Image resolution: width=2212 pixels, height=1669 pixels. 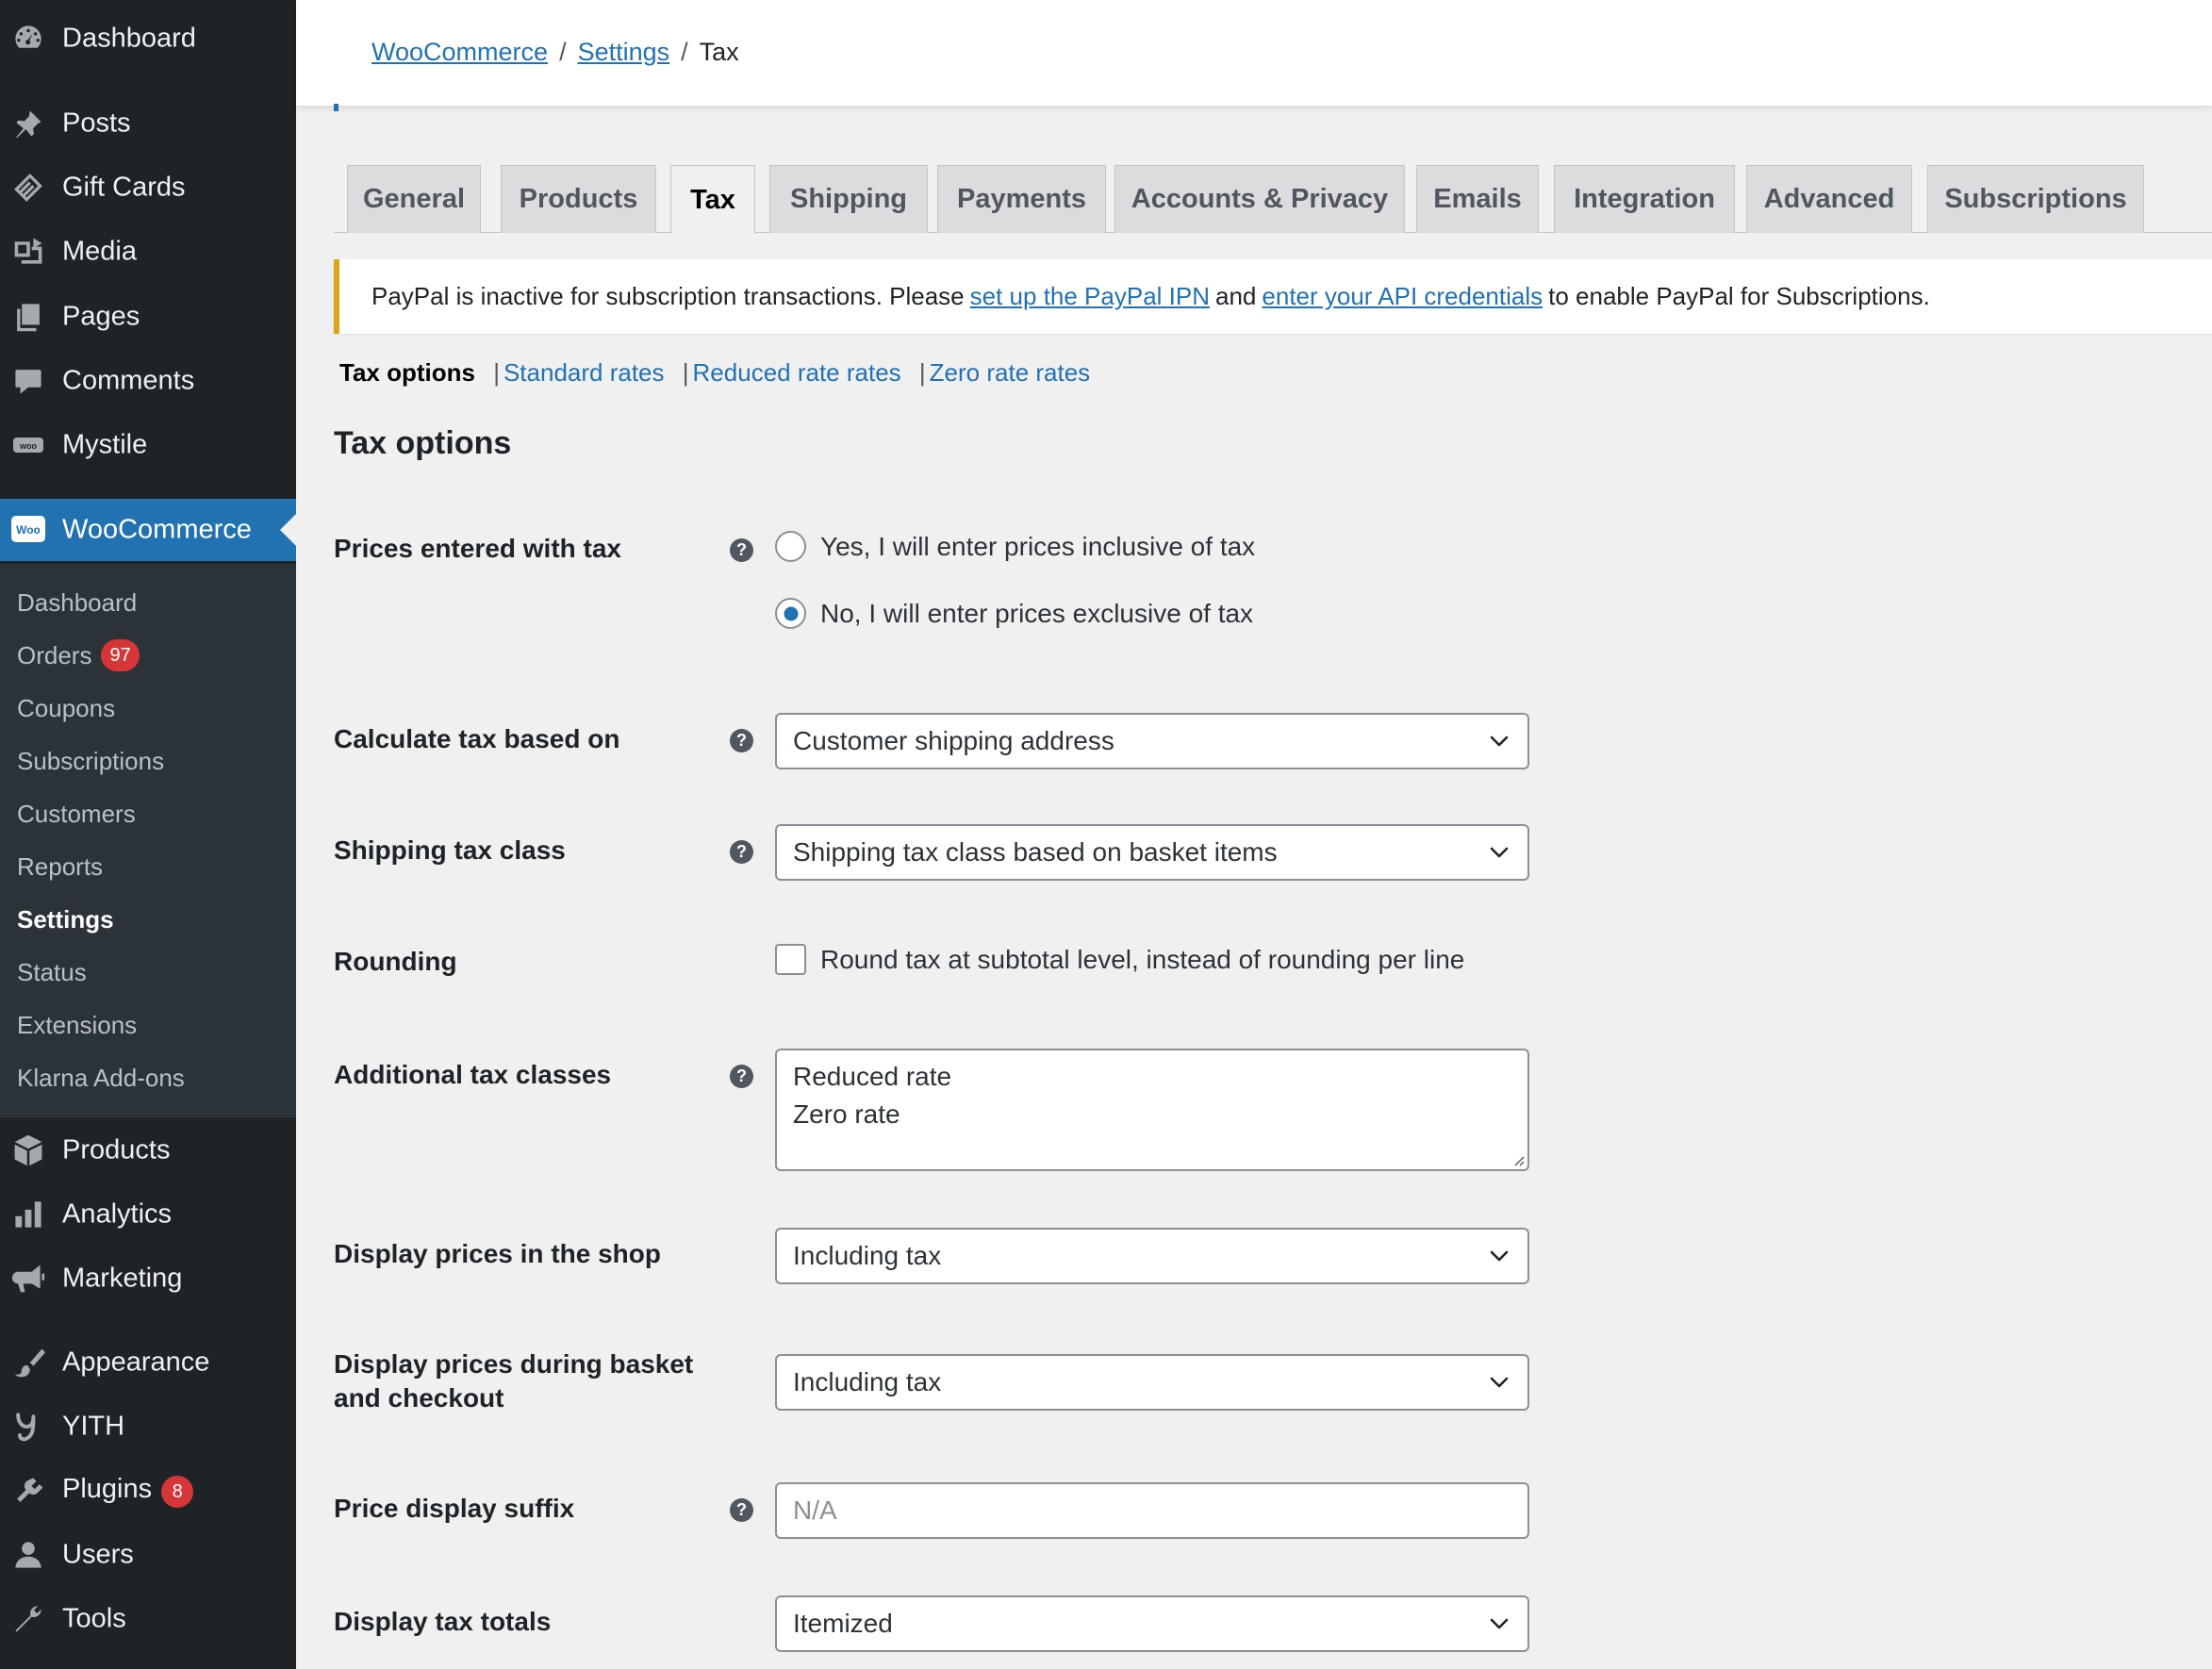 What do you see at coordinates (1152, 1623) in the screenshot?
I see `display-tax-totals-select: Itemized` at bounding box center [1152, 1623].